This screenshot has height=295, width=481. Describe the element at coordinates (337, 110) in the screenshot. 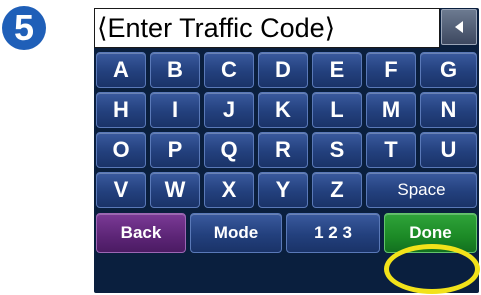

I see `key-l: L` at that location.